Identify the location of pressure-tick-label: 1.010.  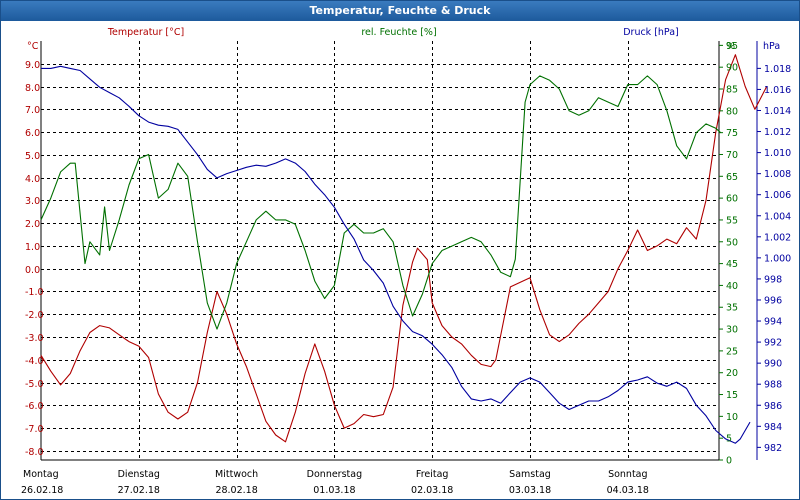
(777, 153).